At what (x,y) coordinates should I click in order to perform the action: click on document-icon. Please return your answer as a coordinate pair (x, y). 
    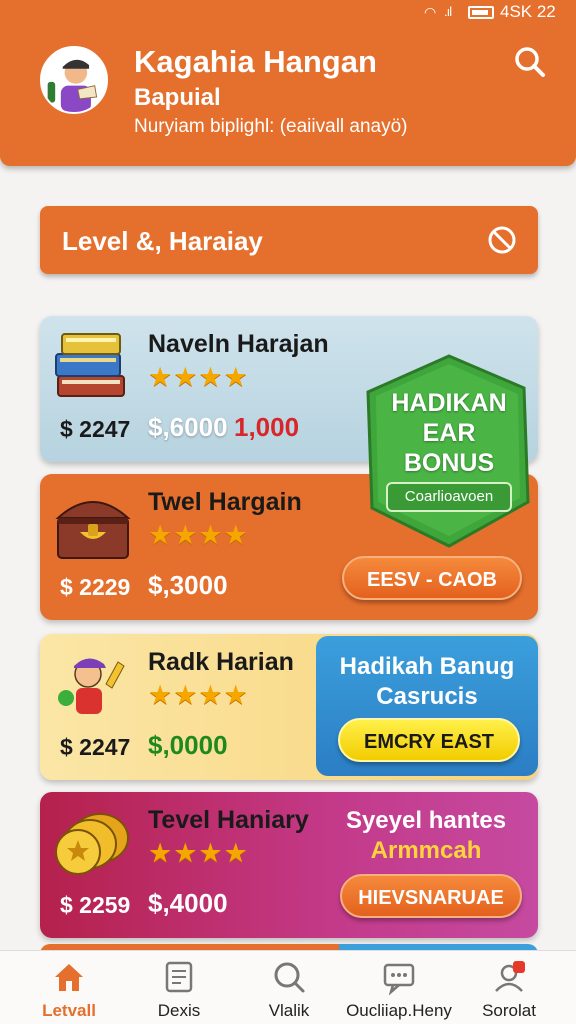
    Looking at the image, I should click on (179, 977).